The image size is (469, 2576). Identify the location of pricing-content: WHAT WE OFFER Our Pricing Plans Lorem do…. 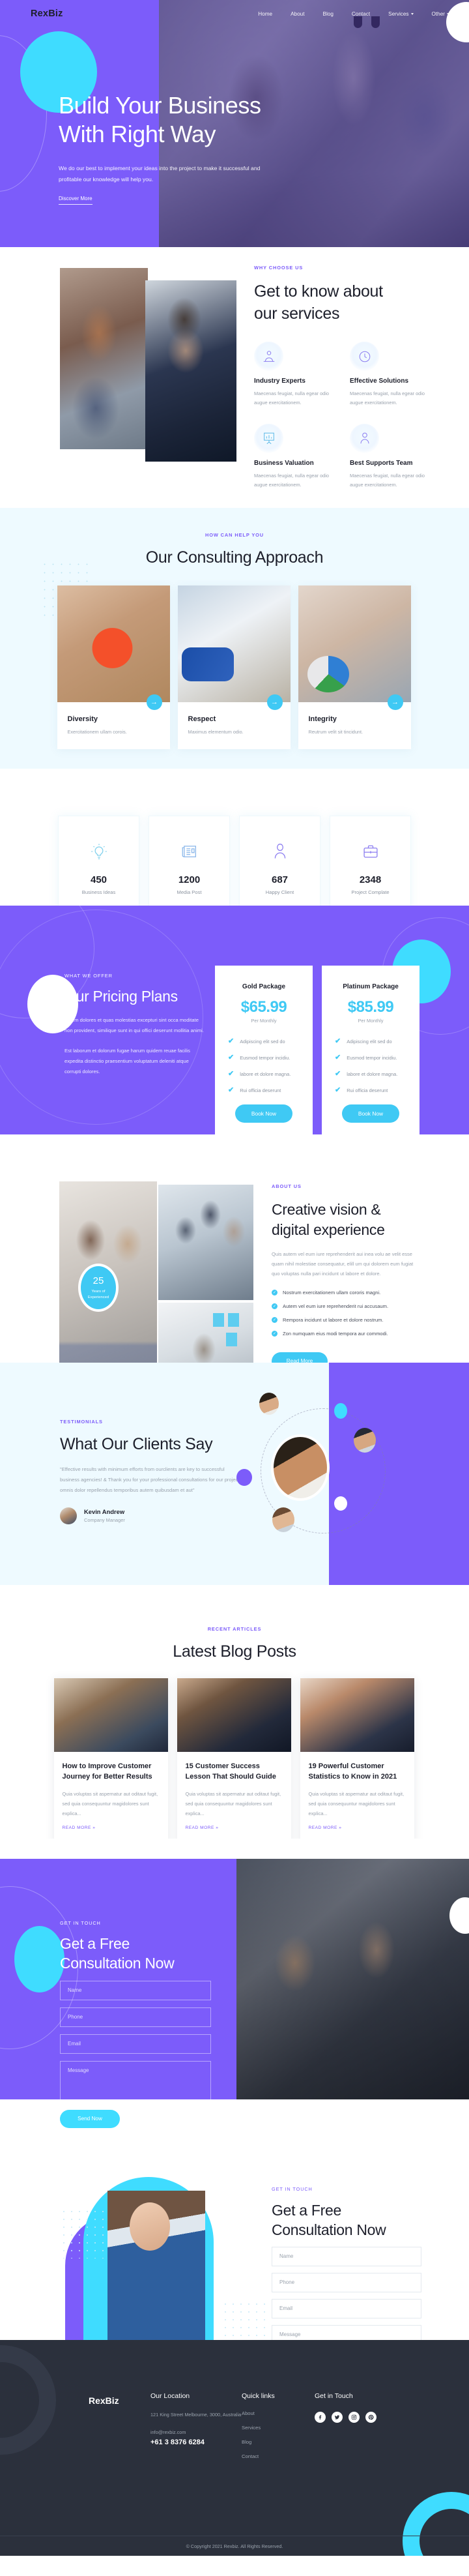
(135, 1025).